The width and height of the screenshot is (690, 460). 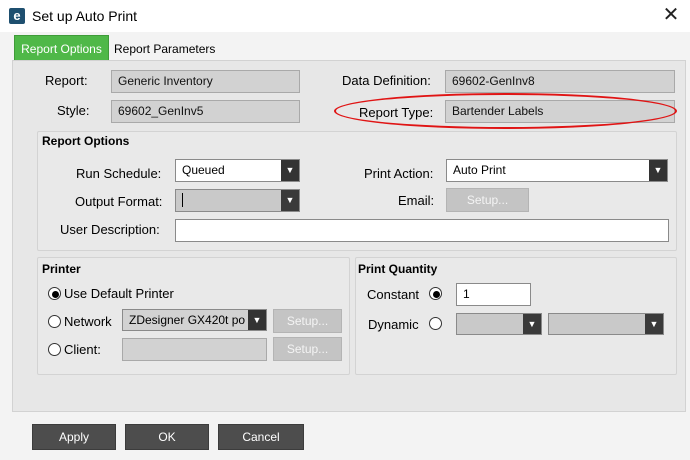 What do you see at coordinates (560, 81) in the screenshot?
I see `data-definition-field: 69602-GenInv8` at bounding box center [560, 81].